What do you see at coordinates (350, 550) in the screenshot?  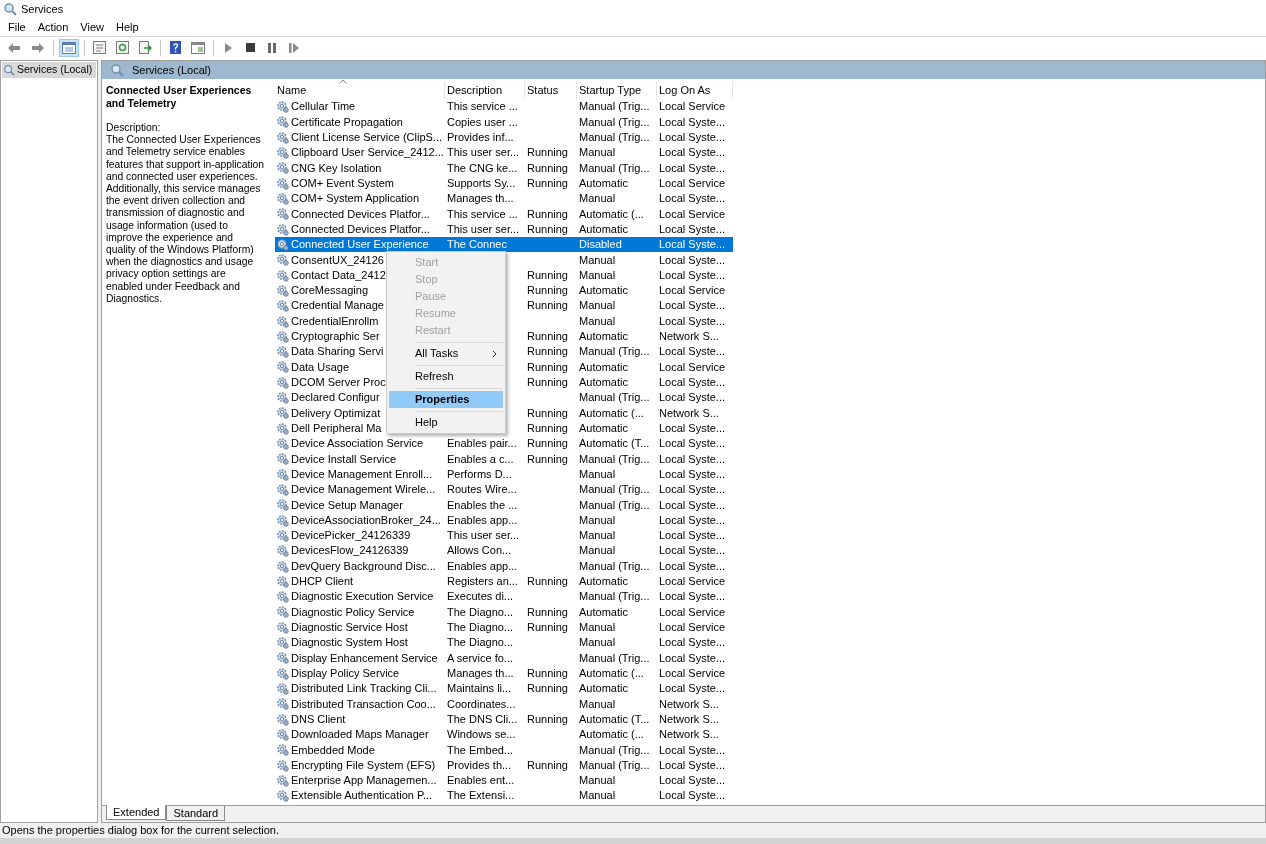 I see `service-name: DevicesFlow_24126339` at bounding box center [350, 550].